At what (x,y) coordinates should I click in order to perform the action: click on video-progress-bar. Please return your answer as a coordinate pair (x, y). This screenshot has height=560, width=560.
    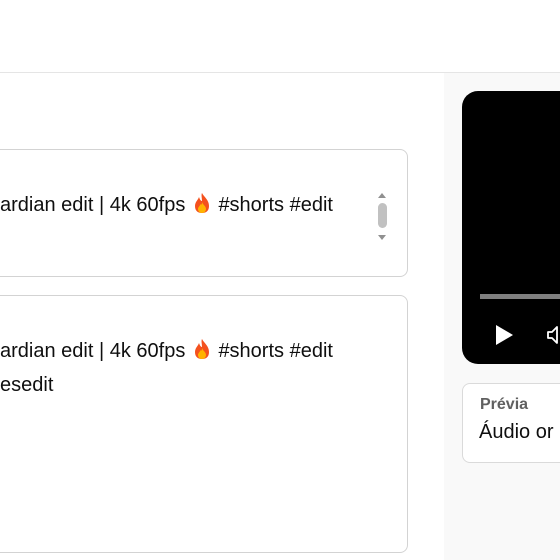
    Looking at the image, I should click on (520, 296).